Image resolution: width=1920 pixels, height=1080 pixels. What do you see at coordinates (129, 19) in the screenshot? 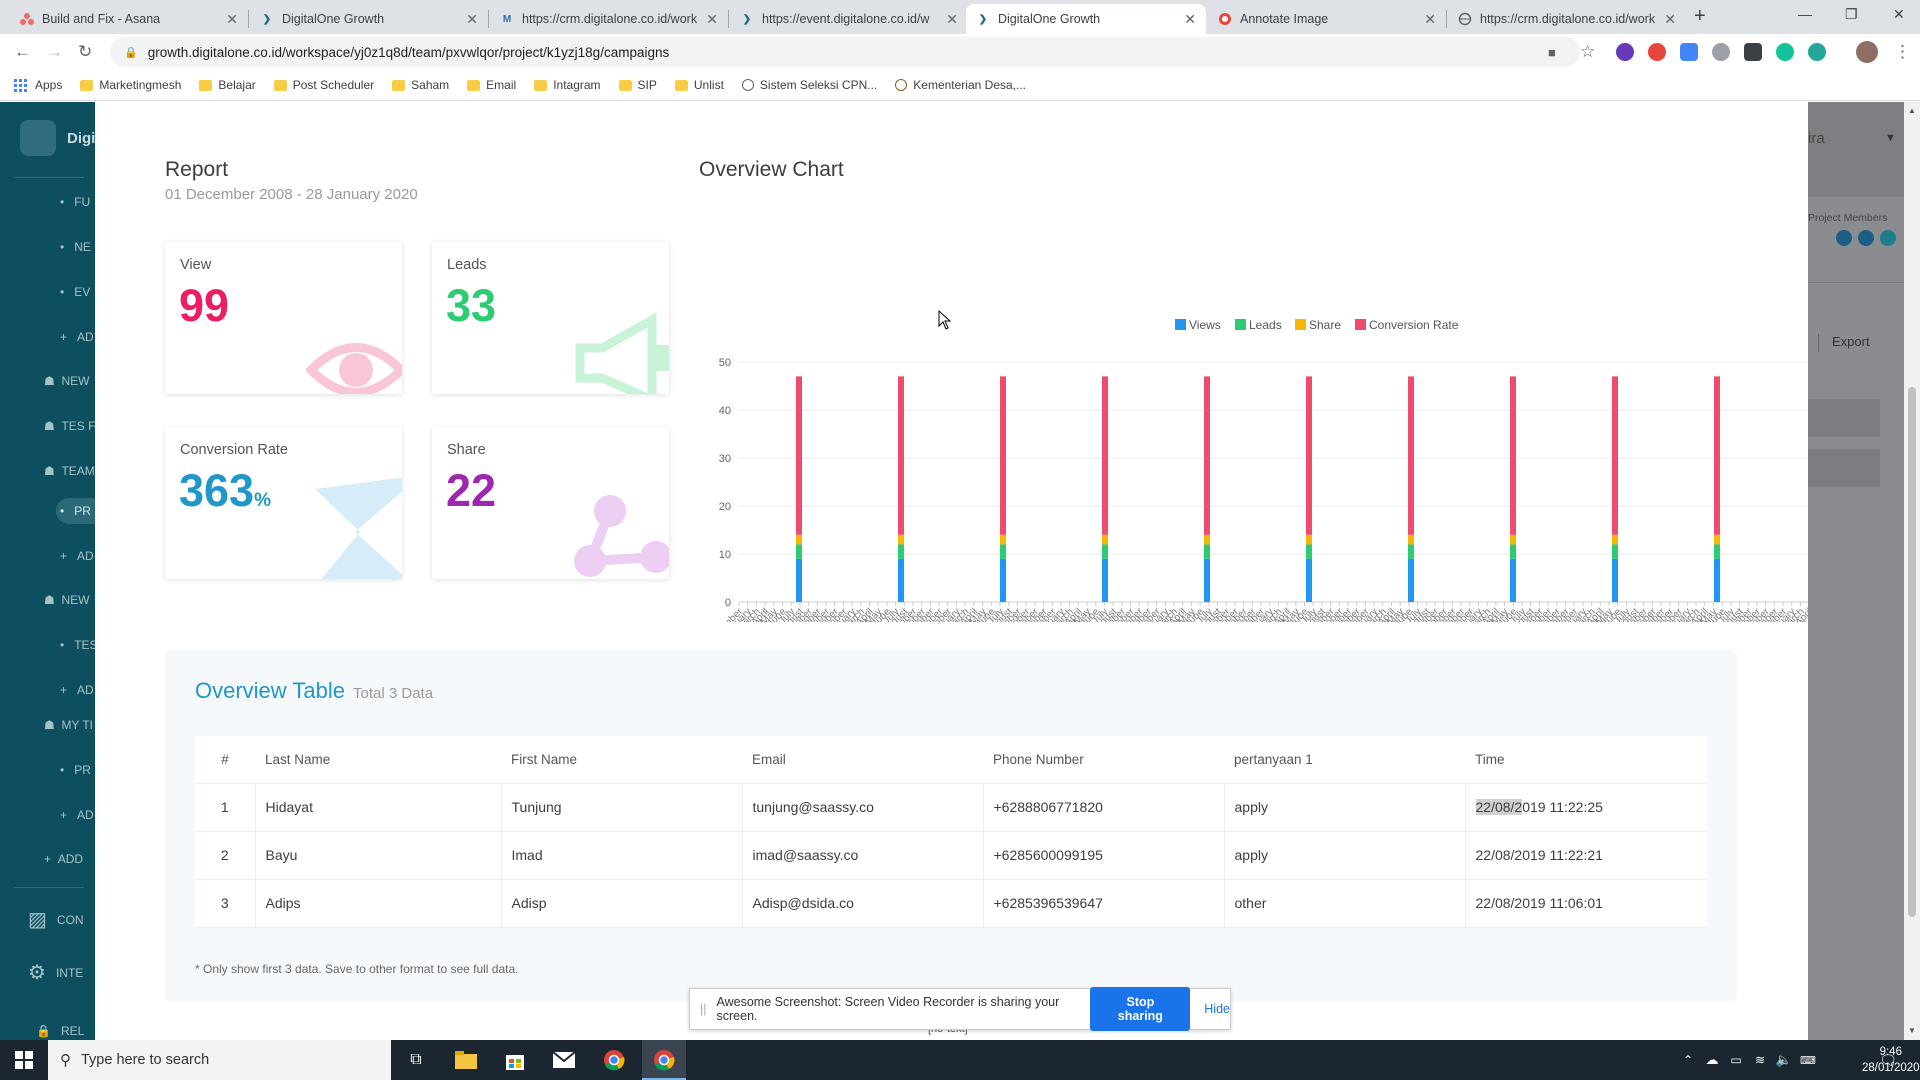
I see `tab-asana: Build and Fix - Asana ✕` at bounding box center [129, 19].